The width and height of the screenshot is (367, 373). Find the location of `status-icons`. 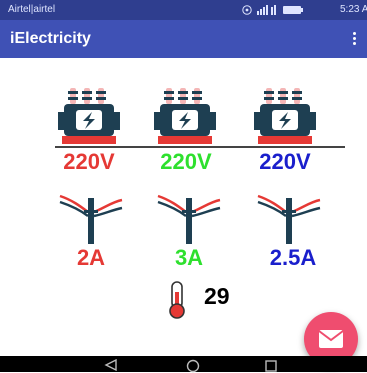

status-icons is located at coordinates (286, 11).